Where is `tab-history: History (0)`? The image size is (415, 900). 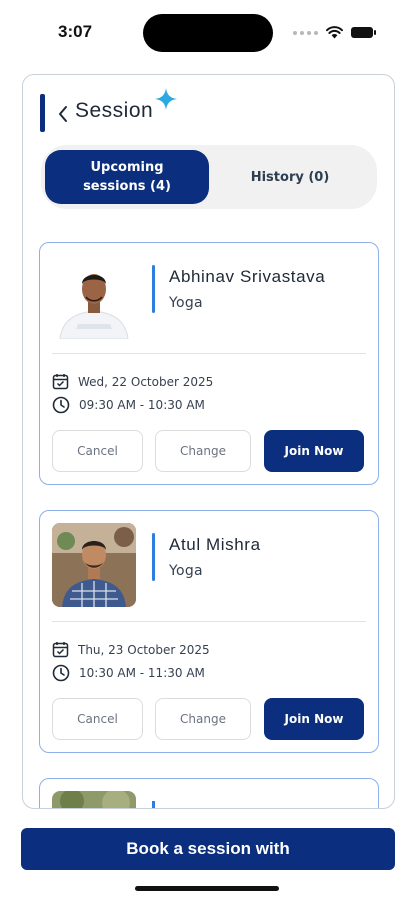 tab-history: History (0) is located at coordinates (290, 177).